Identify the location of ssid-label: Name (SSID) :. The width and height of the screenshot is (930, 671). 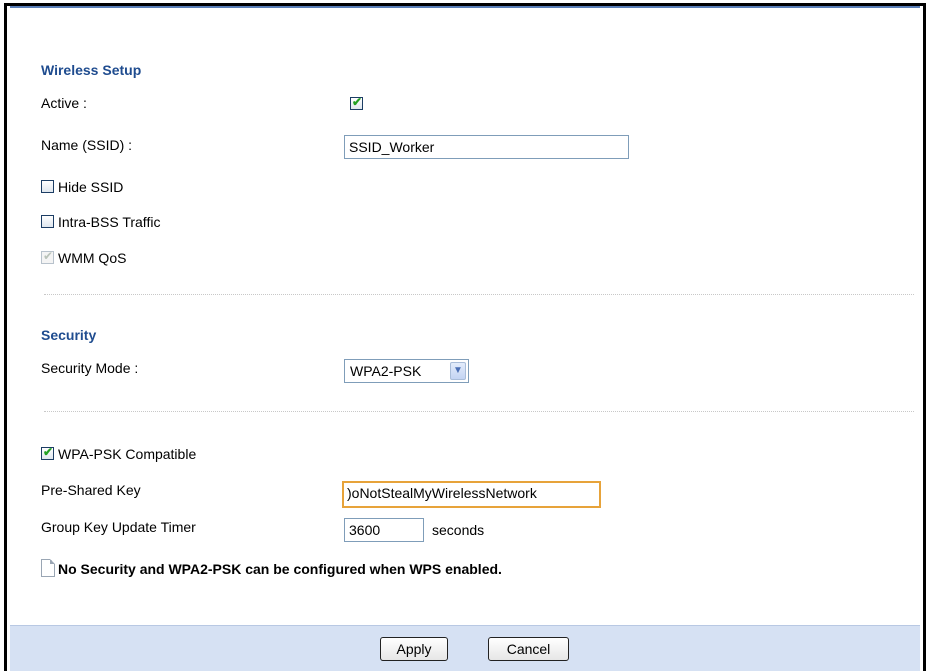
(87, 145).